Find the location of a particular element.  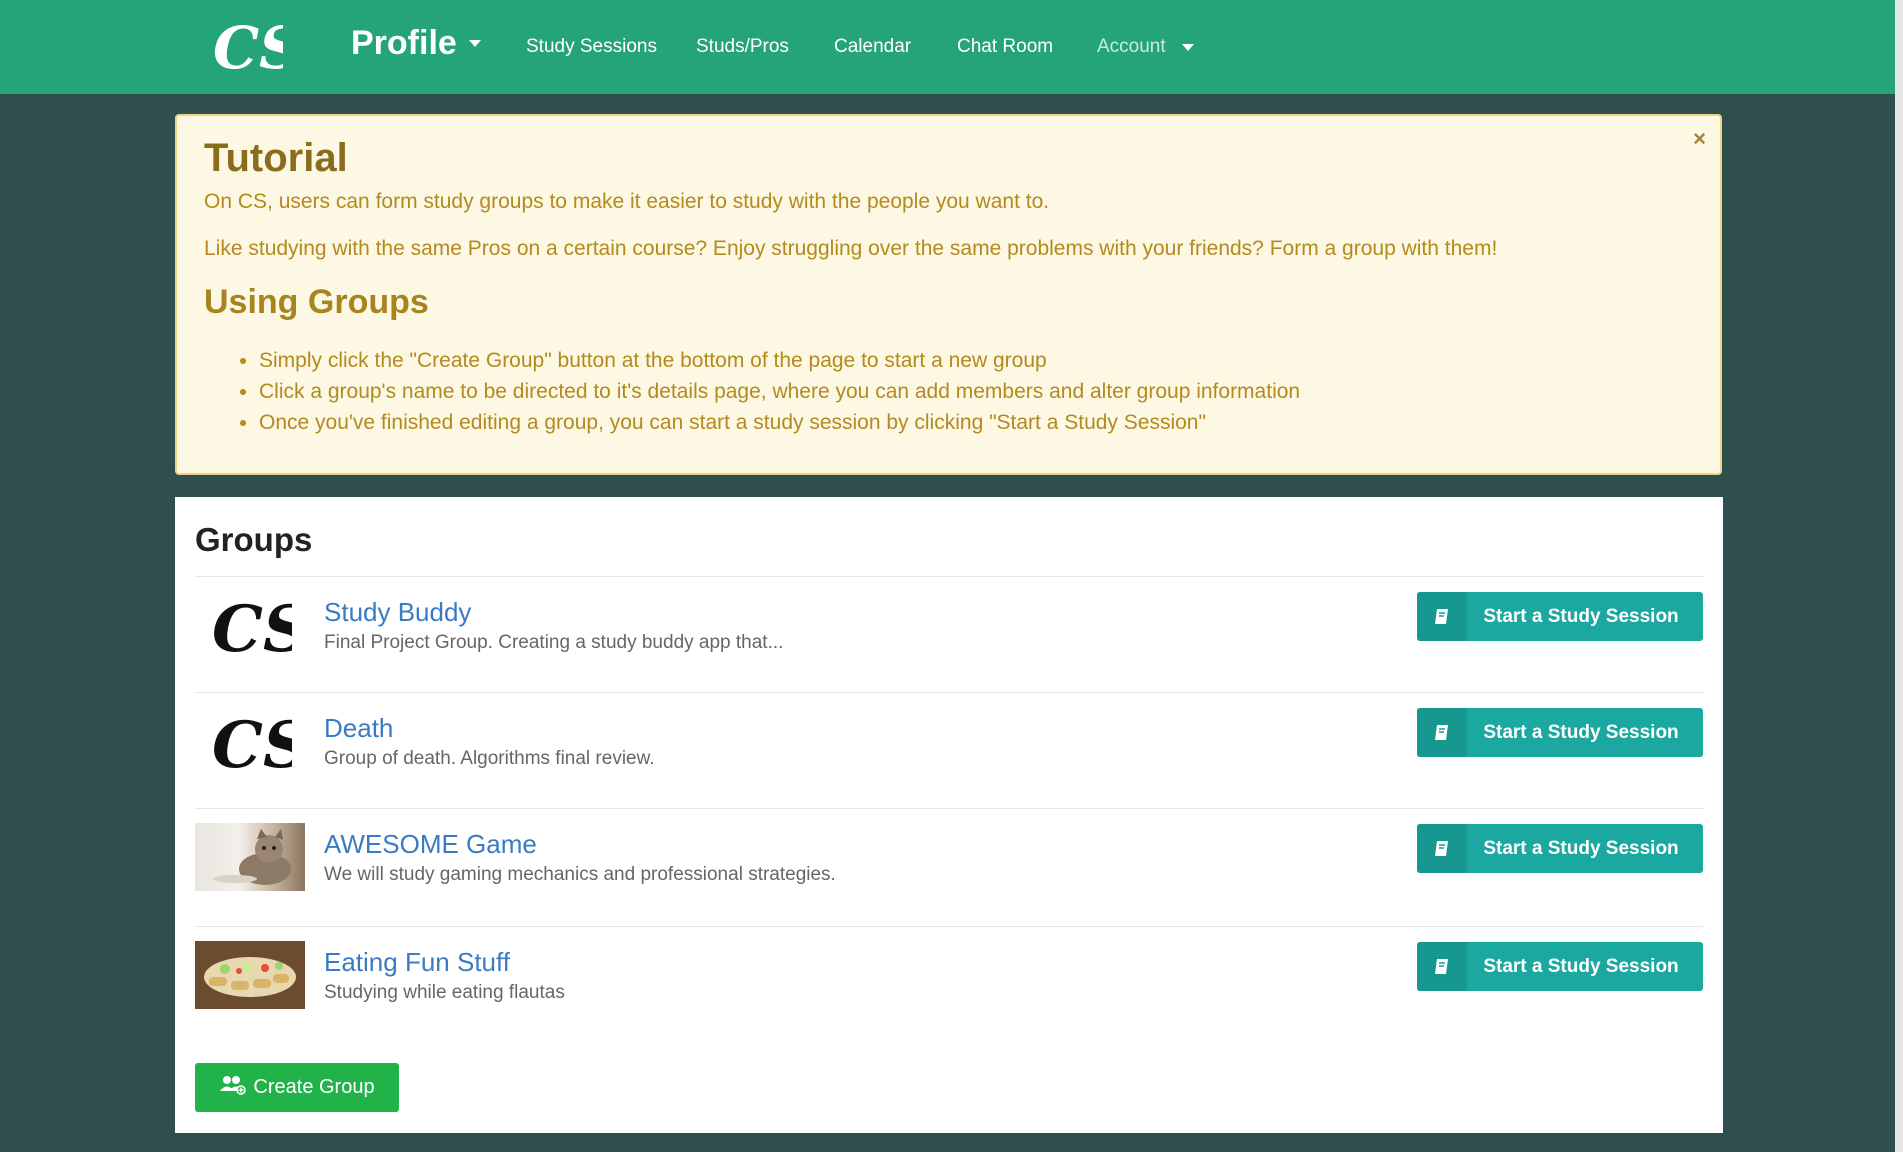

group-name-link: AWESOME Game is located at coordinates (430, 844).